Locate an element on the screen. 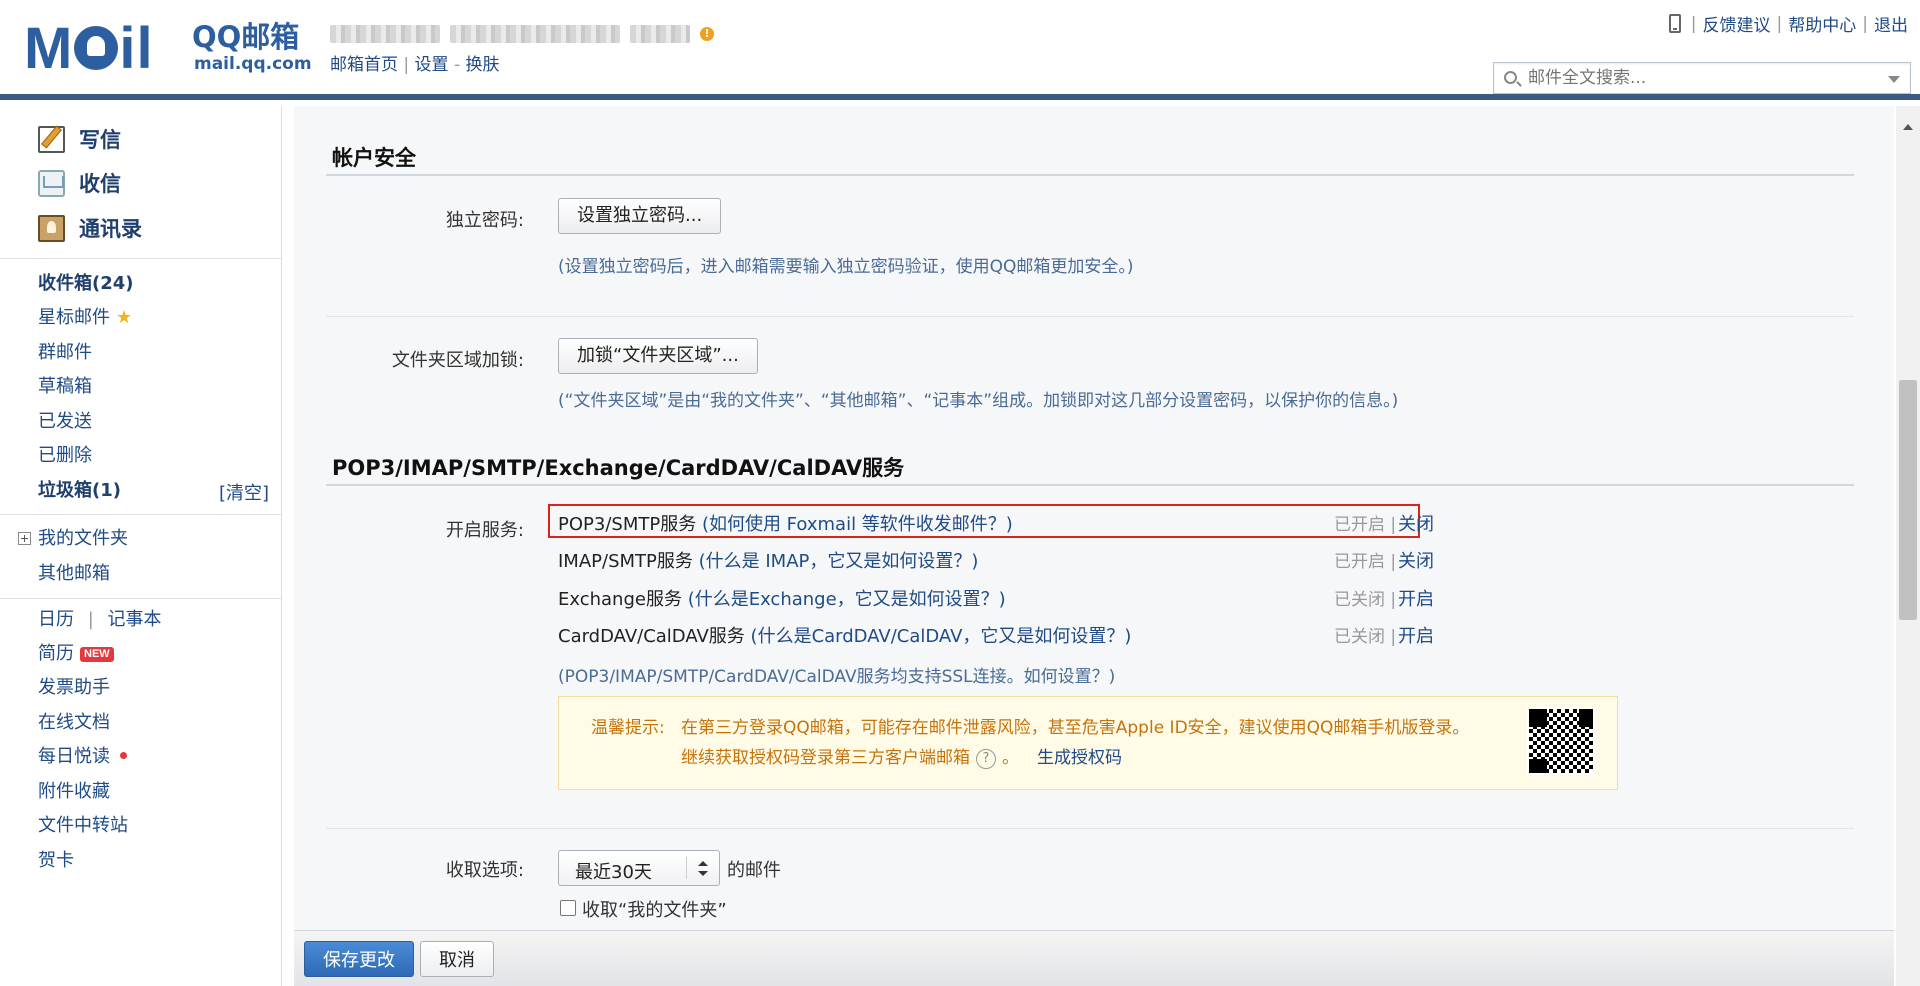 The image size is (1920, 986). scrollbar is located at coordinates (1908, 546).